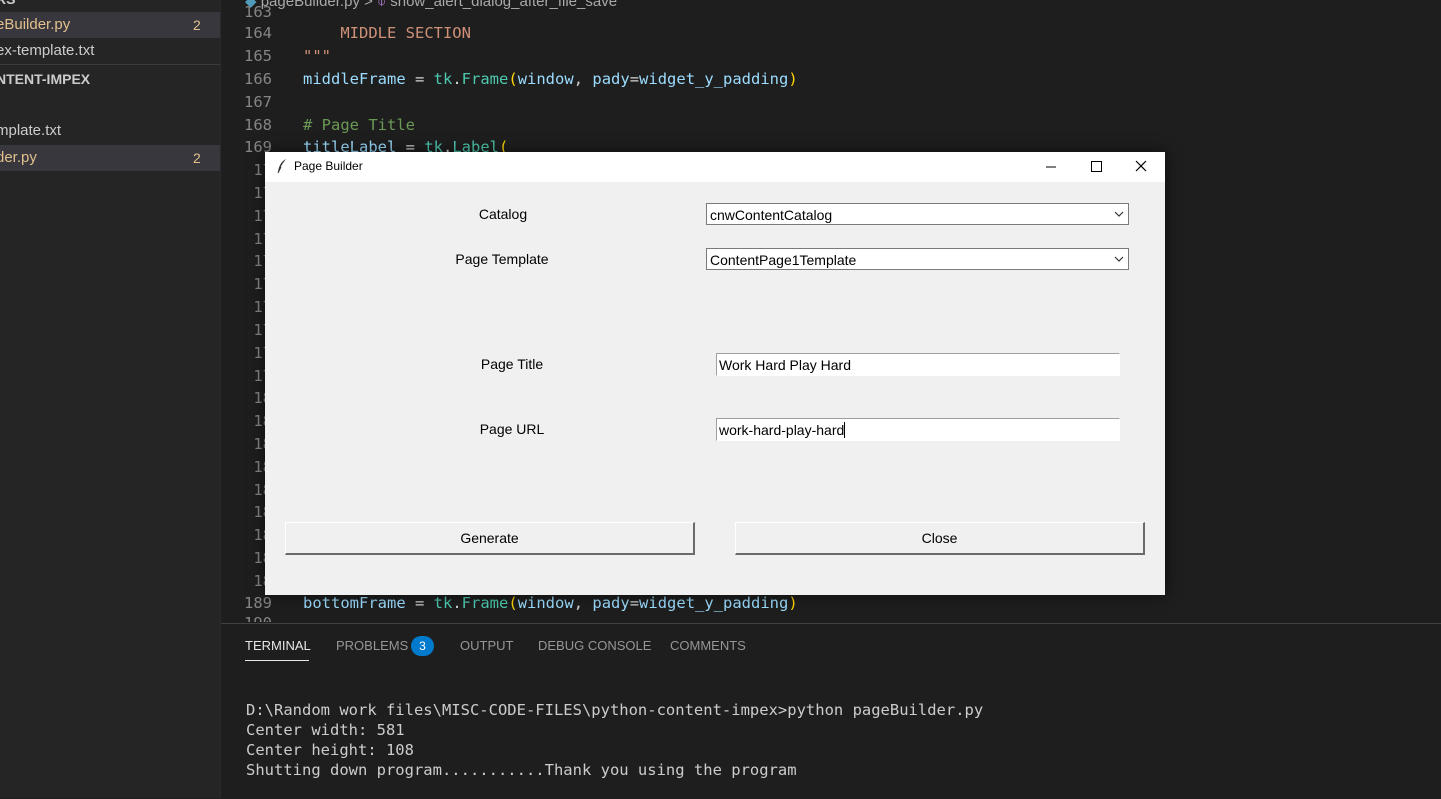 This screenshot has width=1441, height=799. Describe the element at coordinates (372, 645) in the screenshot. I see `tab-problems: PROBLEMS` at that location.